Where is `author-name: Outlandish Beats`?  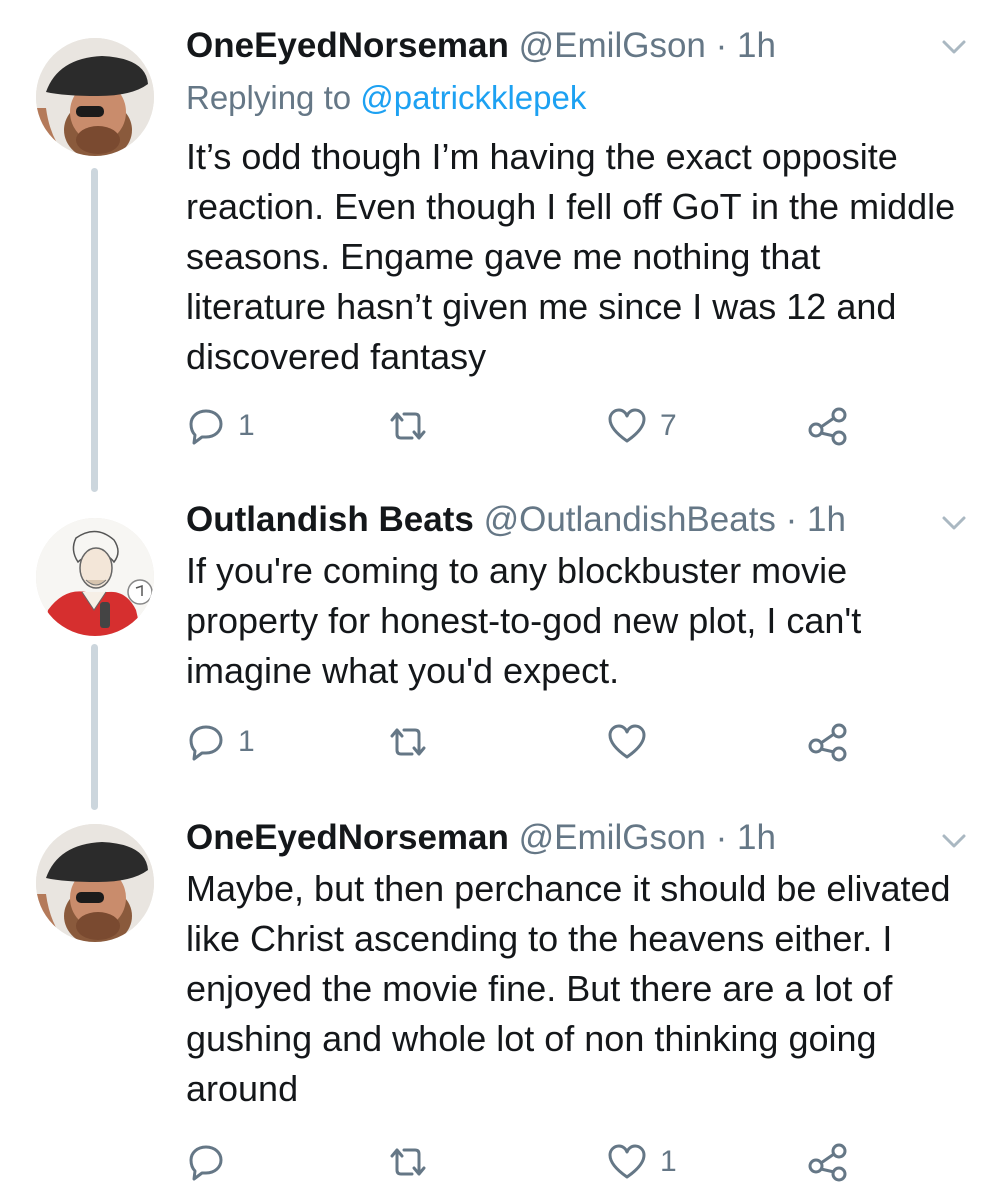
author-name: Outlandish Beats is located at coordinates (330, 519).